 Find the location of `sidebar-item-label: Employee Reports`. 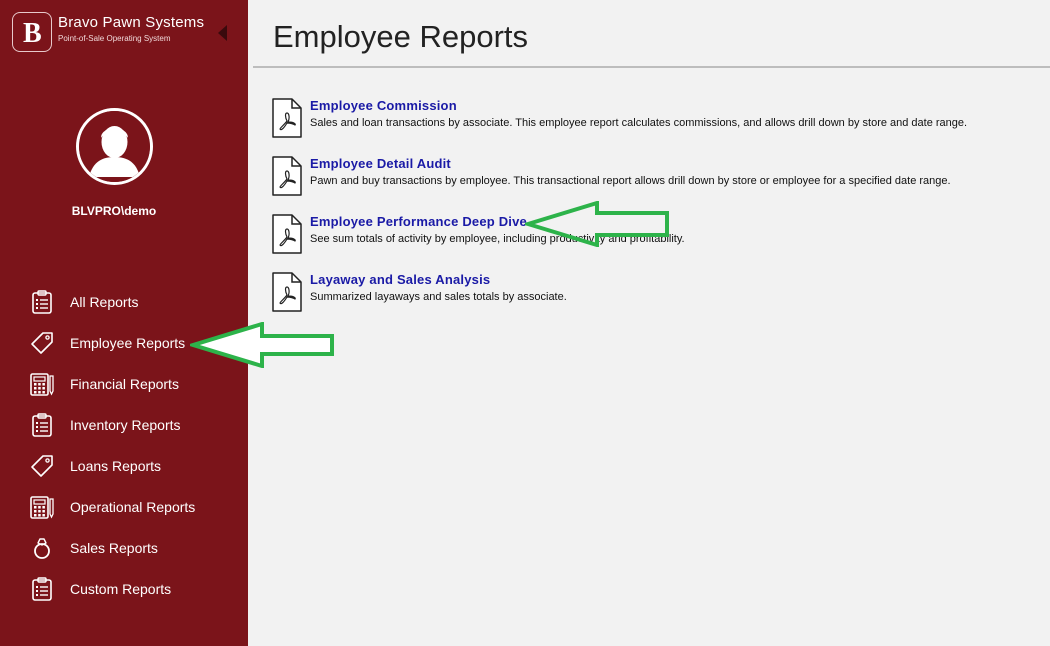

sidebar-item-label: Employee Reports is located at coordinates (128, 342).